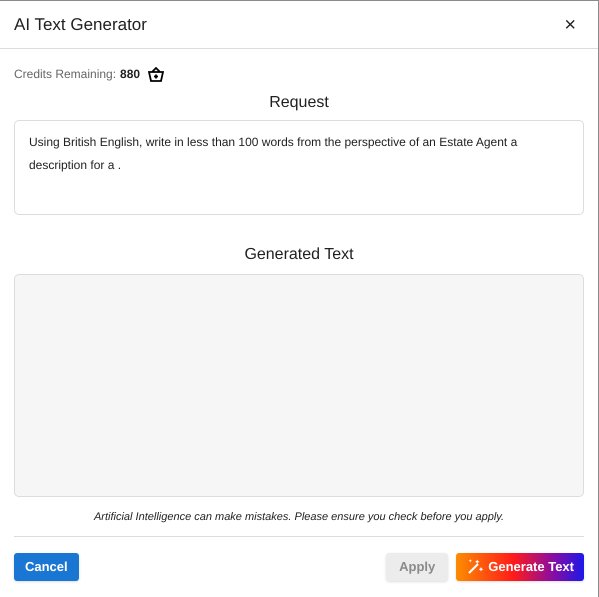  I want to click on credits-value: 880, so click(130, 74).